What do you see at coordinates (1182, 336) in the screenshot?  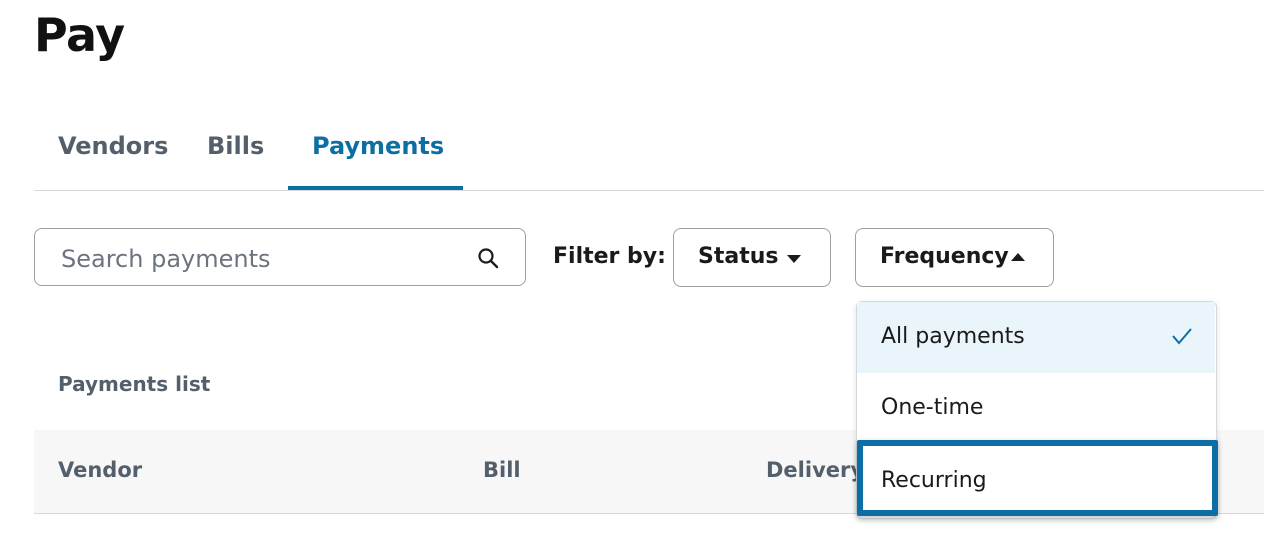 I see `check-icon` at bounding box center [1182, 336].